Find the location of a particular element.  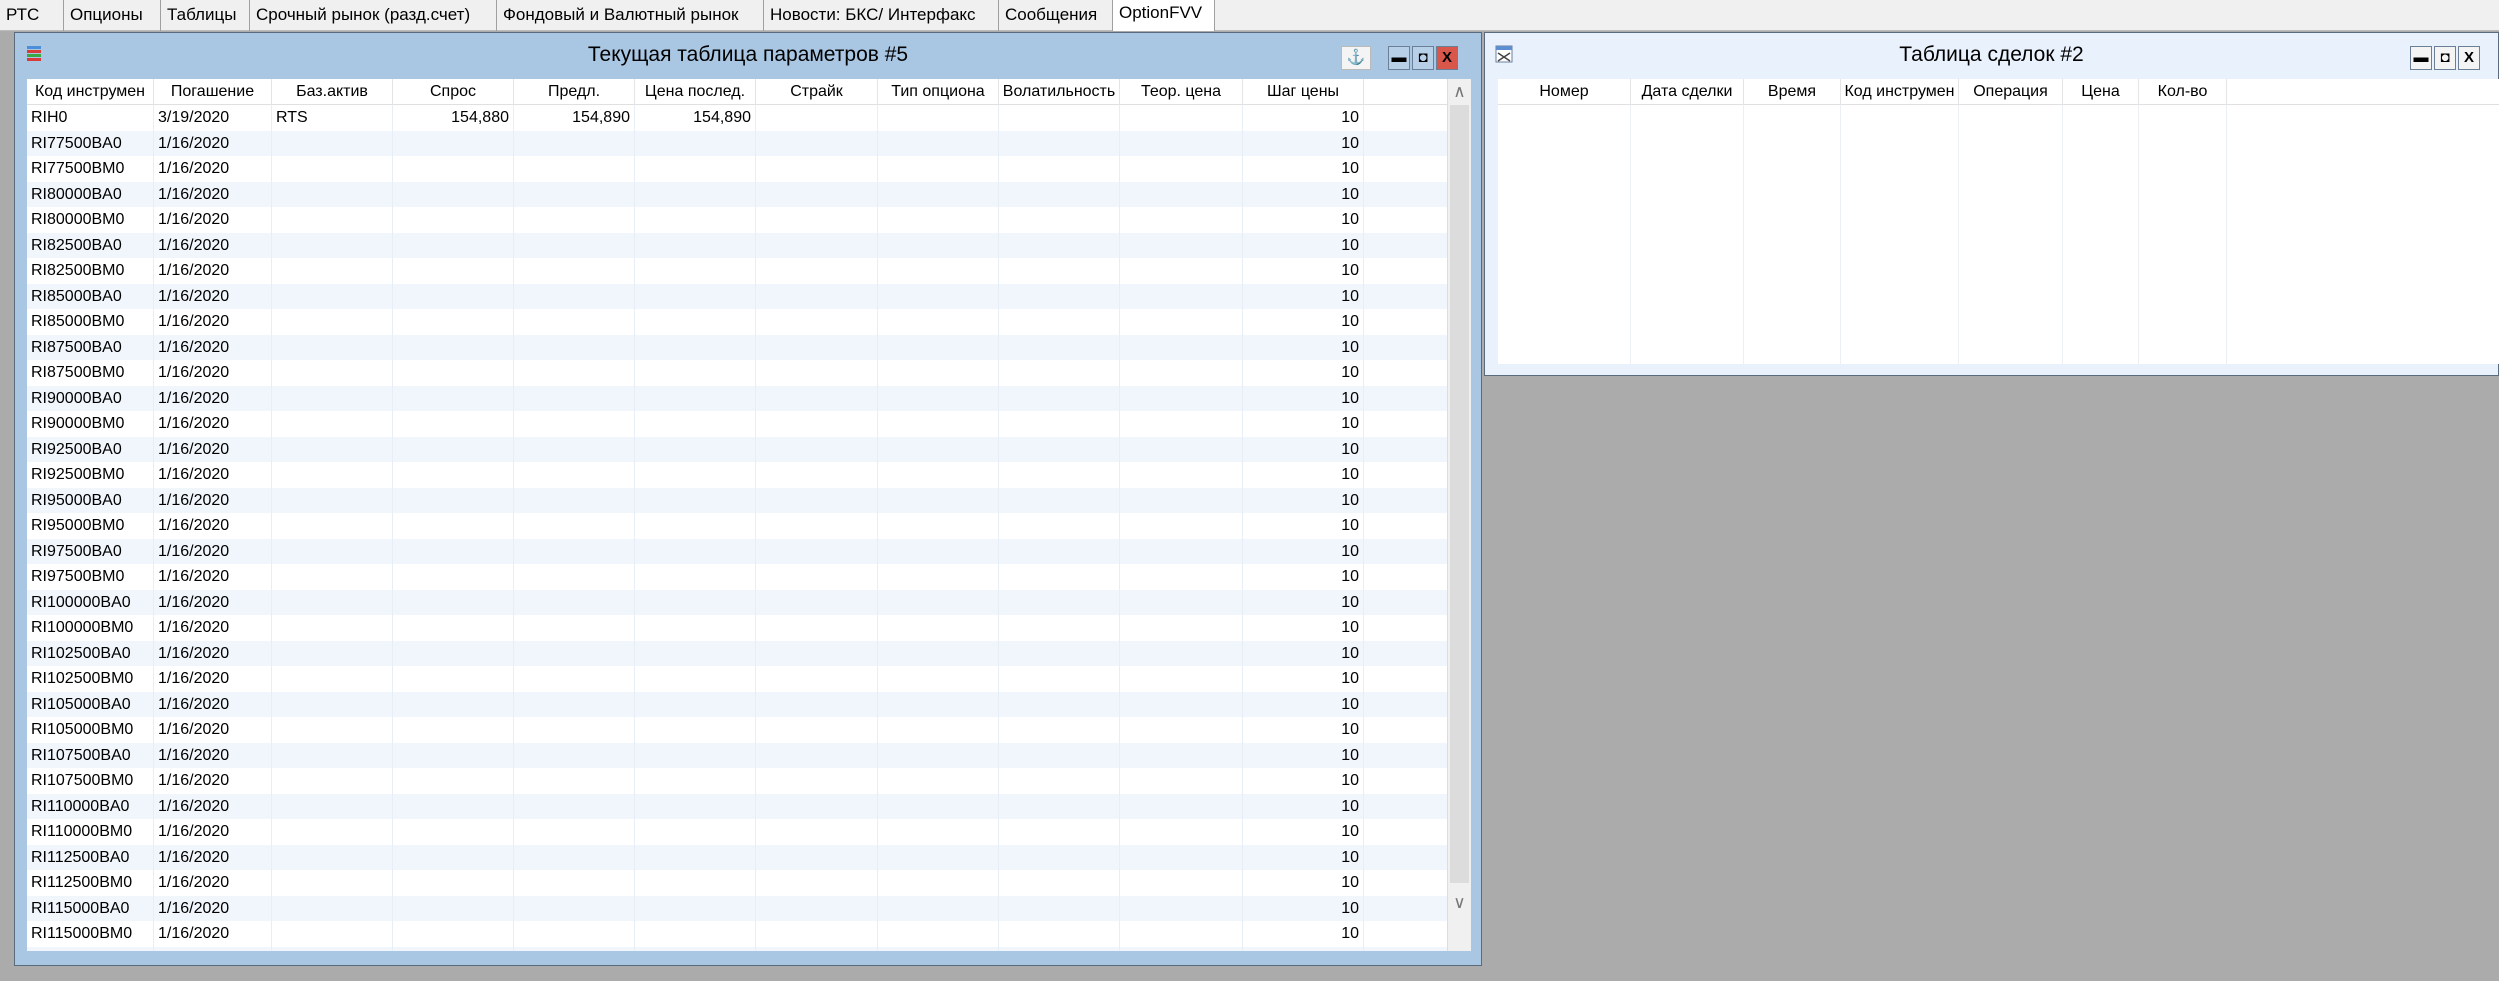

column-header: Спрос is located at coordinates (453, 92).